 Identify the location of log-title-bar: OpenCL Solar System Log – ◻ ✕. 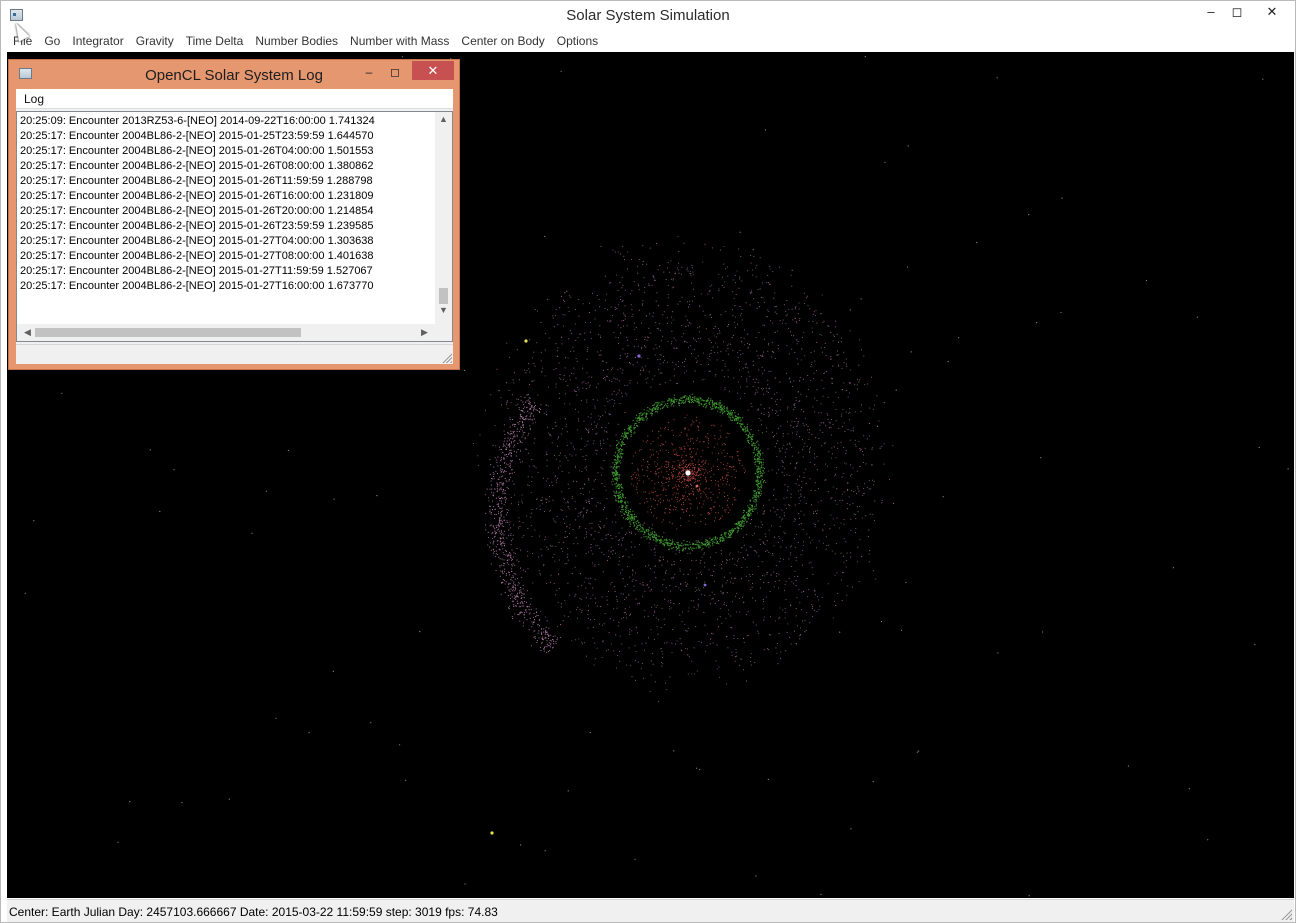
(234, 74).